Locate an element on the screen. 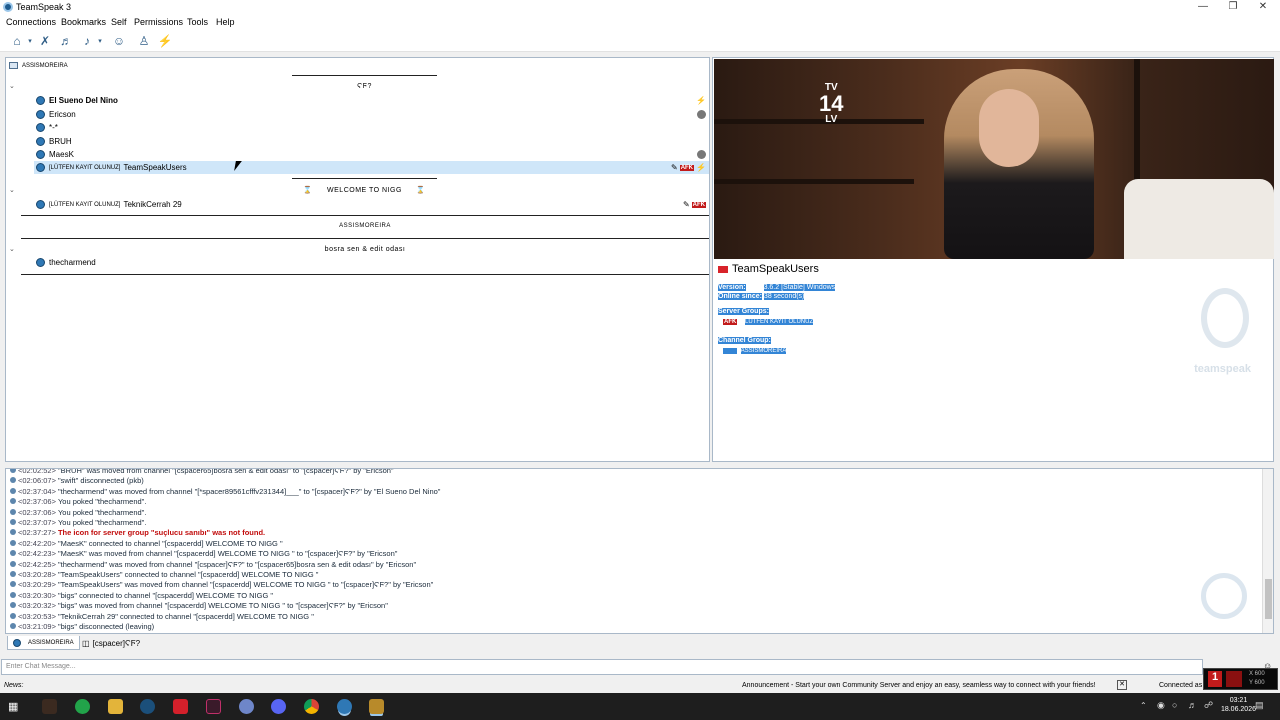 The image size is (1280, 720). contacts-icon: ♙ is located at coordinates (144, 41).